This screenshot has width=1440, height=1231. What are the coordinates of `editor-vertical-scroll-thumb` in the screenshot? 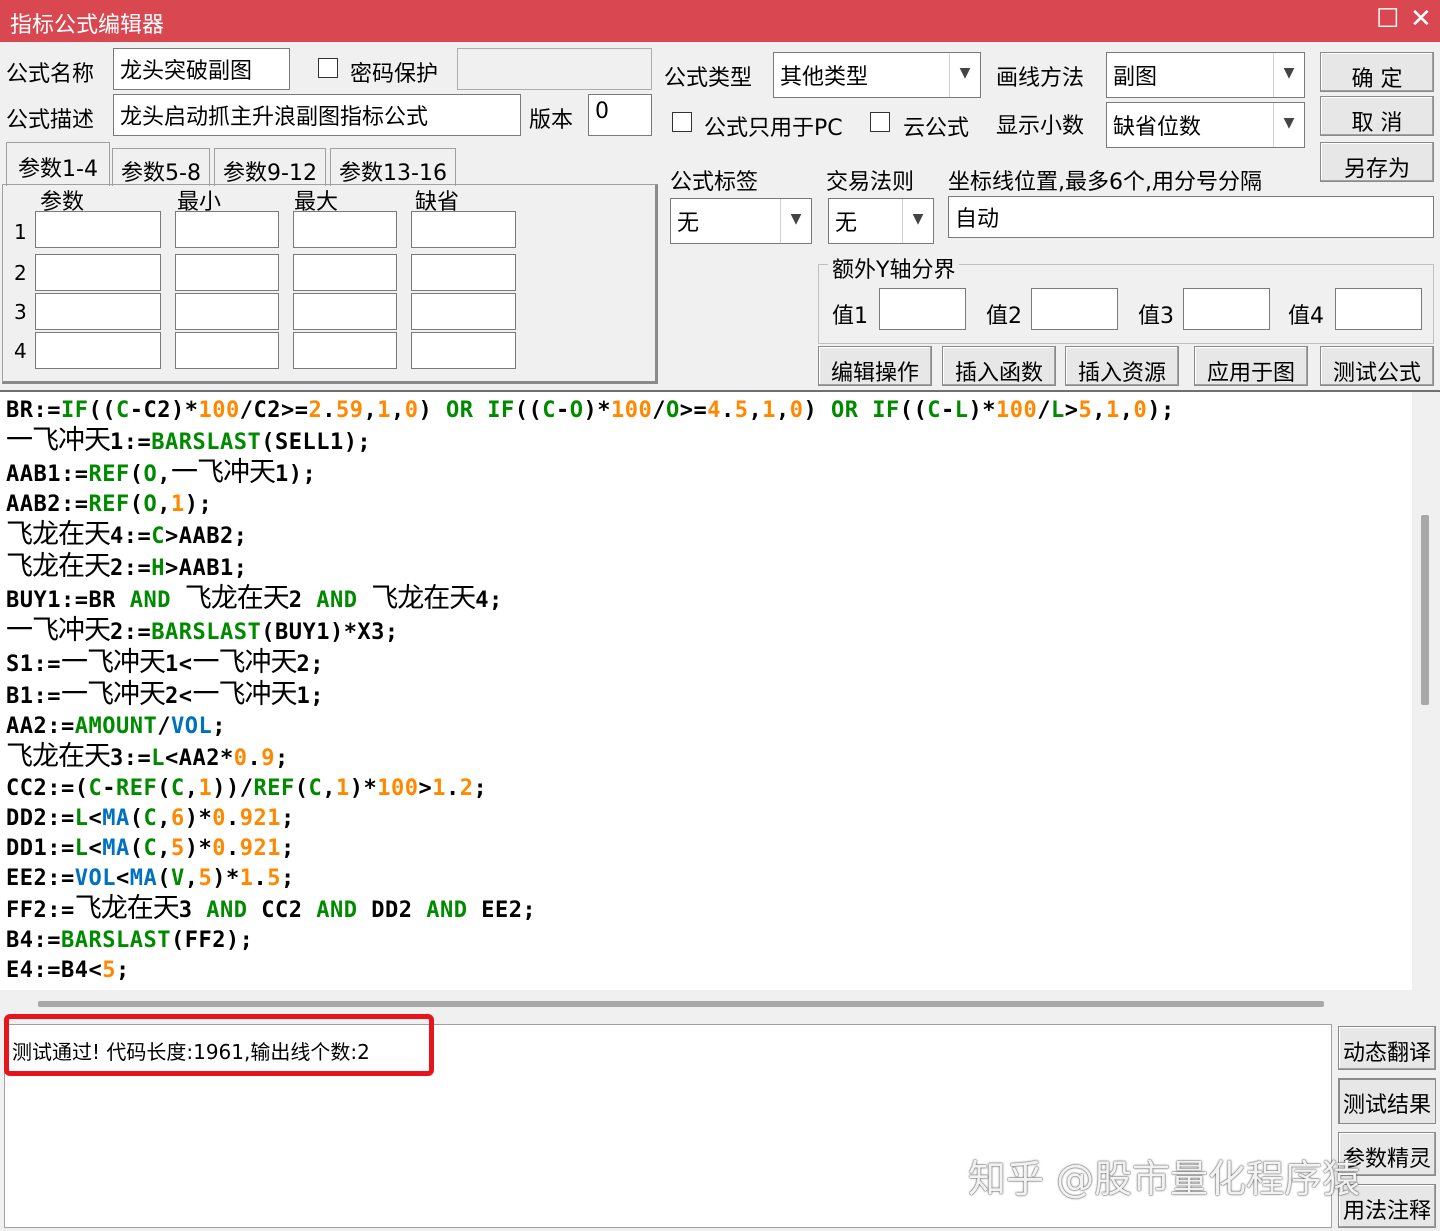 It's located at (1425, 610).